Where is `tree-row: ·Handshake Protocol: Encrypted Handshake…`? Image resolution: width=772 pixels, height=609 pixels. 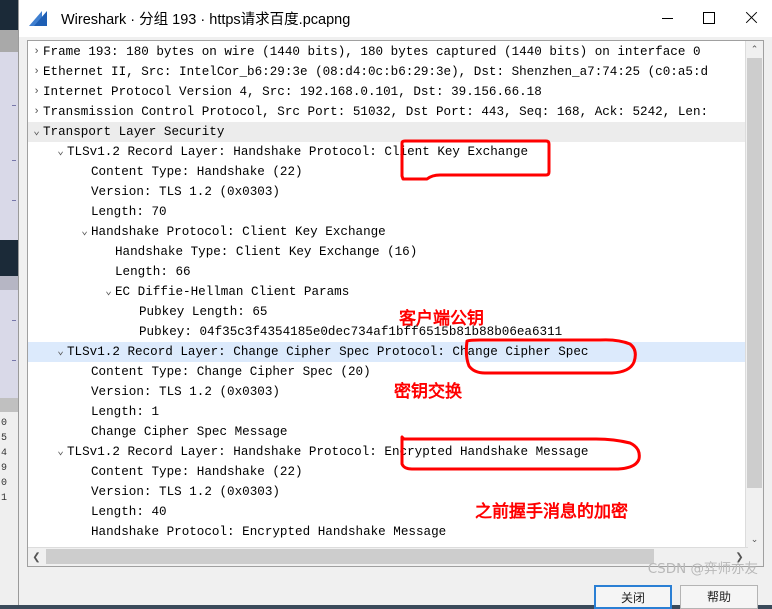 tree-row: ·Handshake Protocol: Encrypted Handshake… is located at coordinates (388, 532).